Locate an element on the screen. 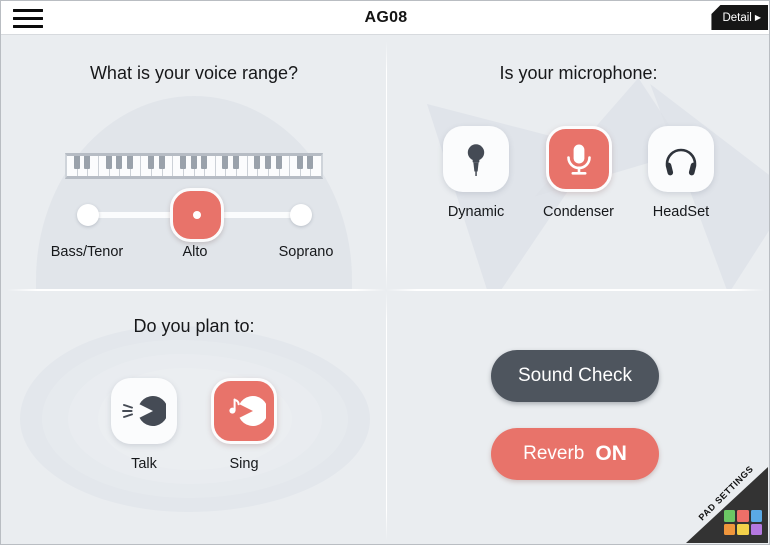  detail-button: Detail ▶ is located at coordinates (739, 17).